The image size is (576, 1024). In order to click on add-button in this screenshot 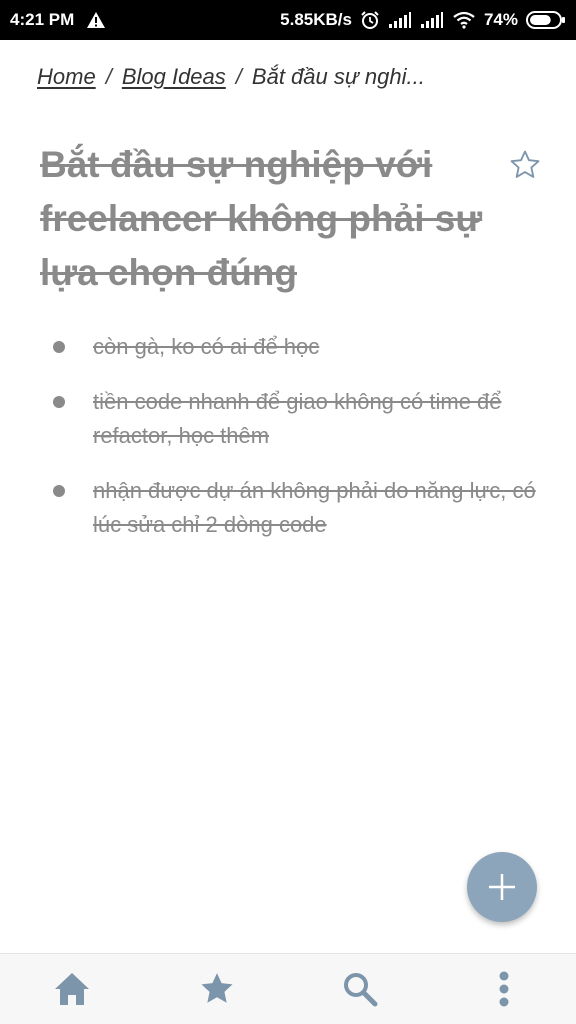, I will do `click(502, 887)`.